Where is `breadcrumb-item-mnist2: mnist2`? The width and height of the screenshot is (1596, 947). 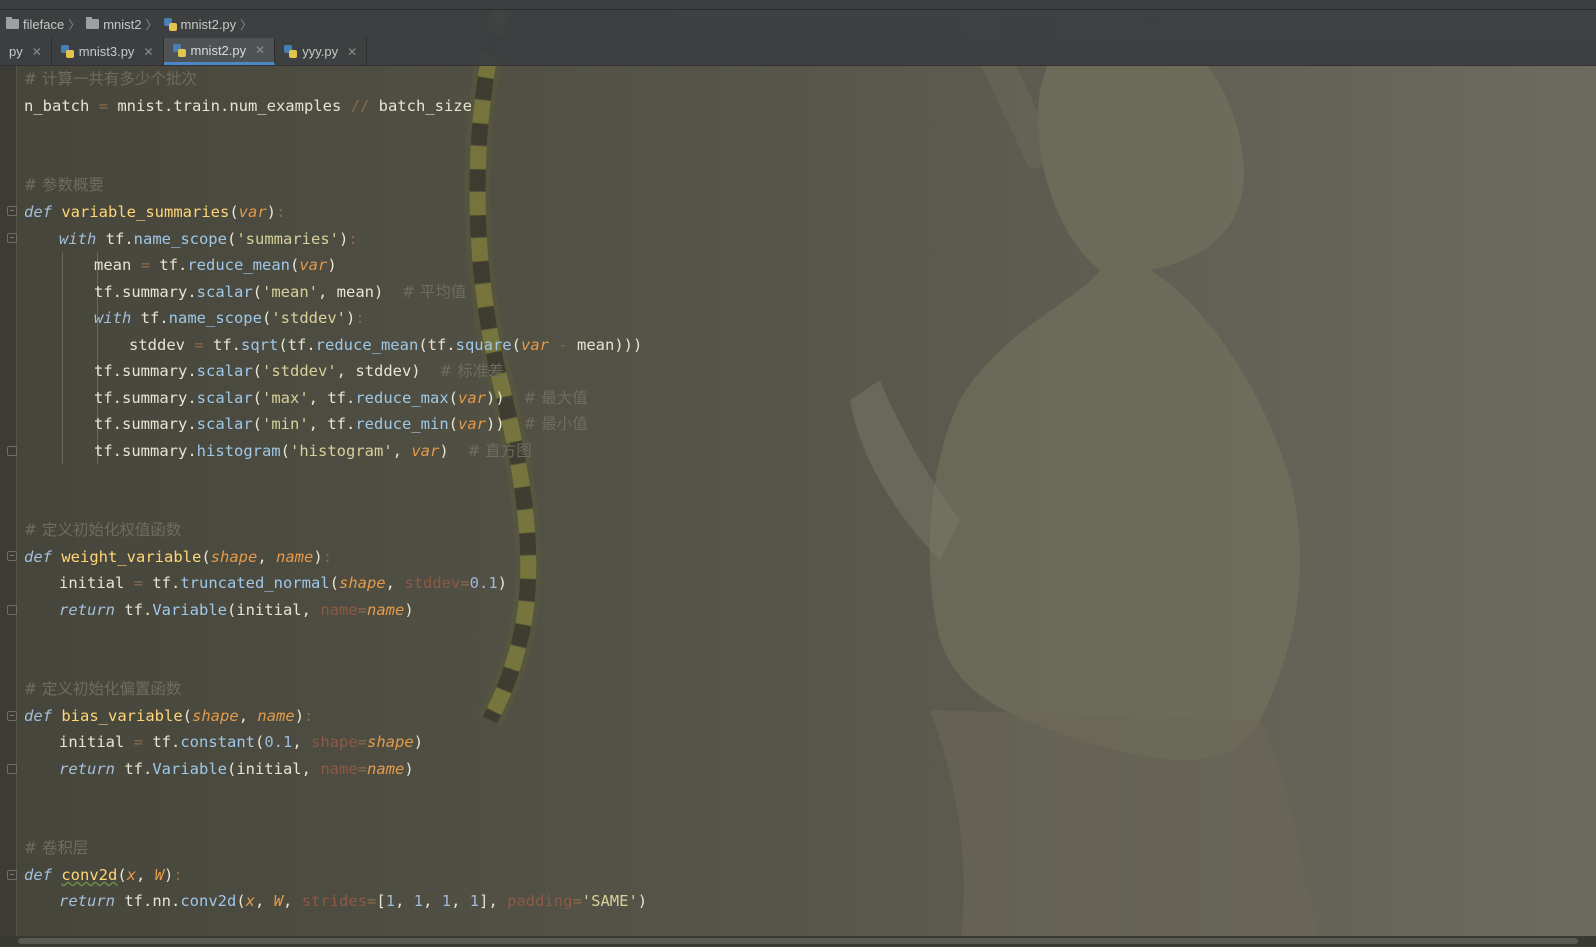 breadcrumb-item-mnist2: mnist2 is located at coordinates (112, 24).